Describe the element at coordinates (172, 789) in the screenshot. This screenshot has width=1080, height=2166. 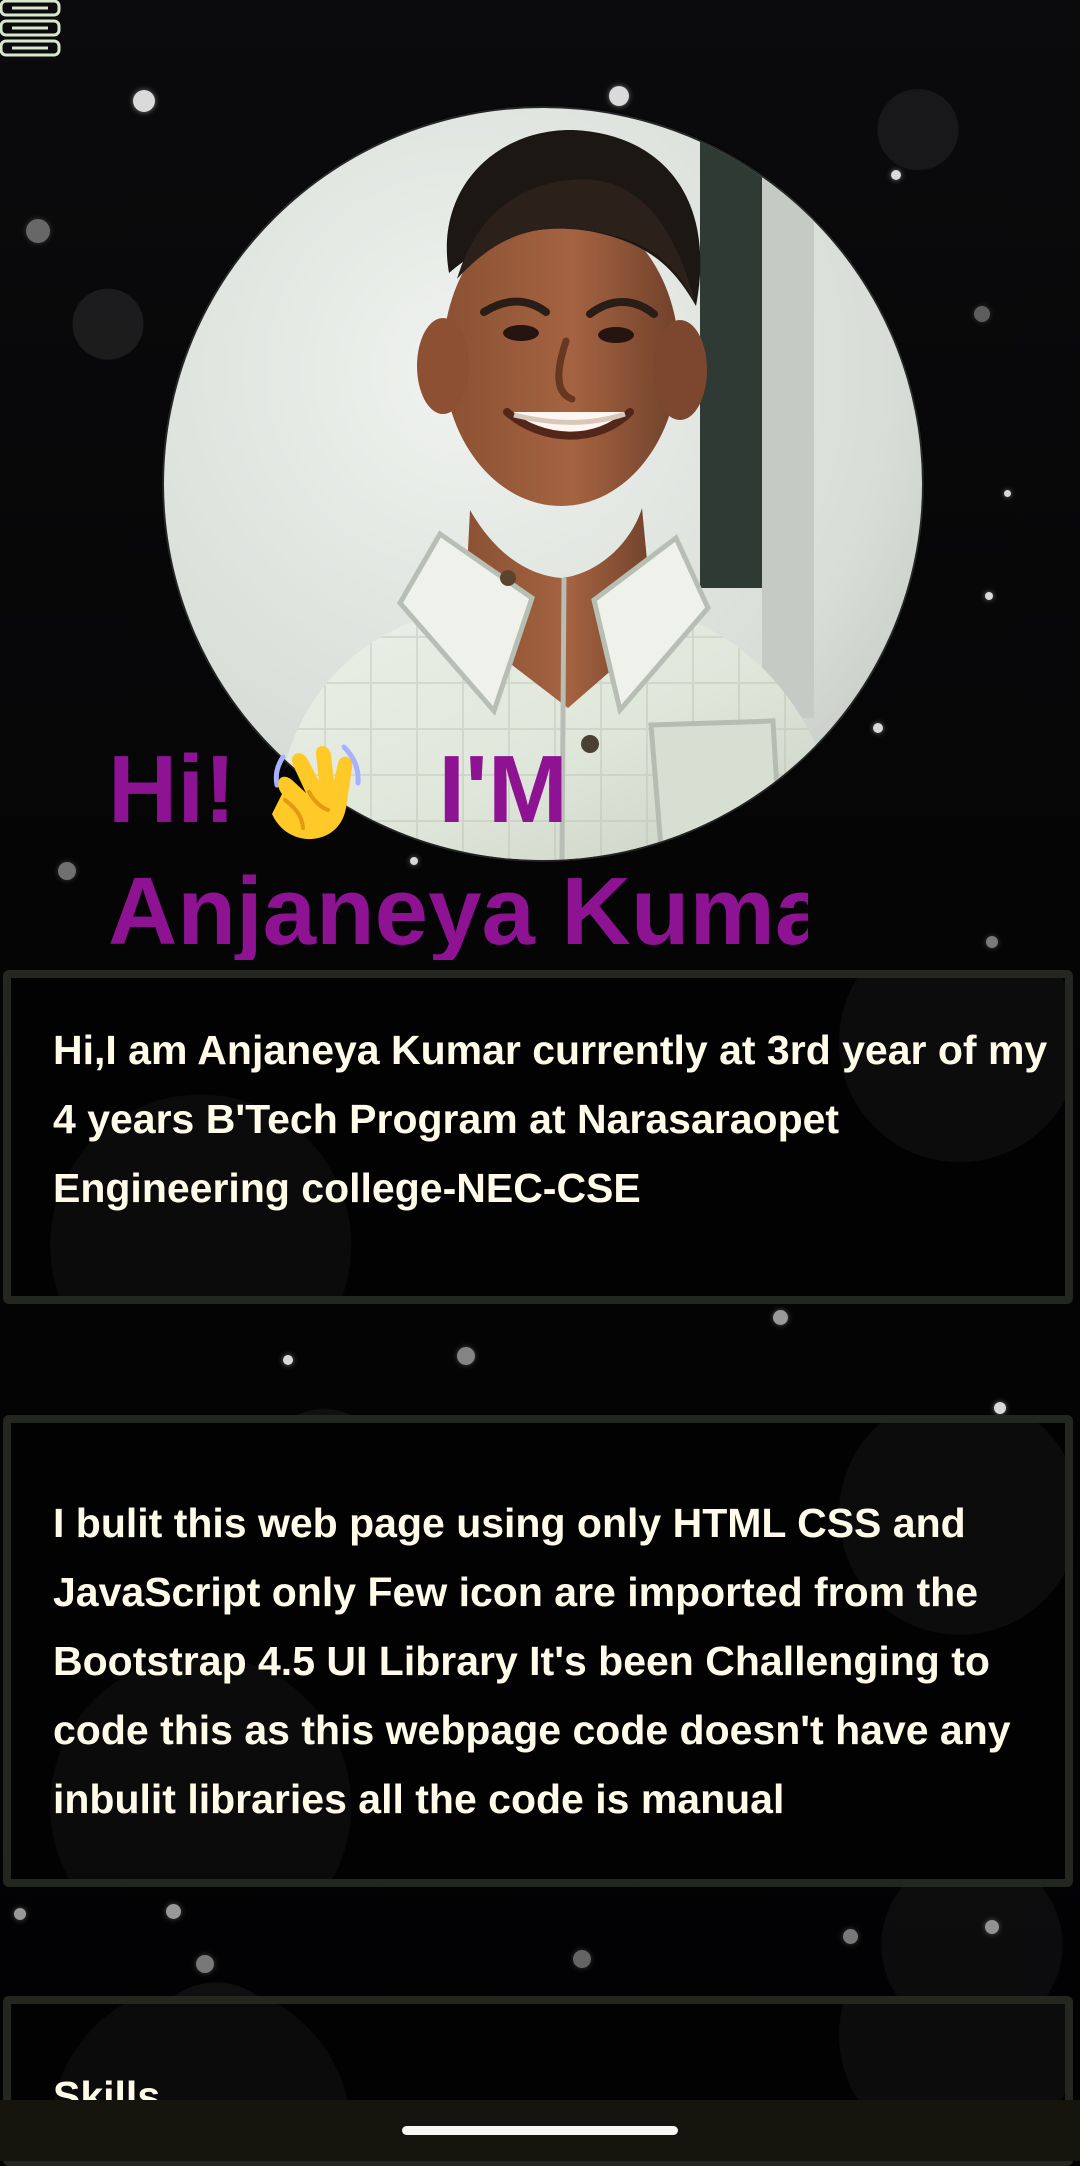
I see `greeting-hi: Hi!` at that location.